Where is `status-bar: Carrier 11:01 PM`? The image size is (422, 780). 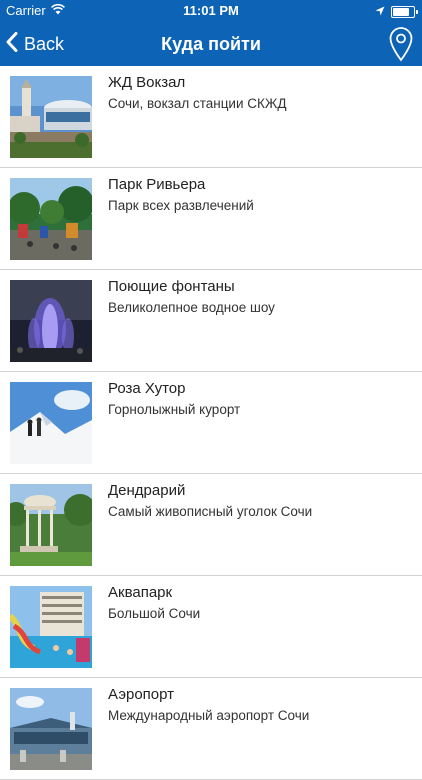 status-bar: Carrier 11:01 PM is located at coordinates (211, 11).